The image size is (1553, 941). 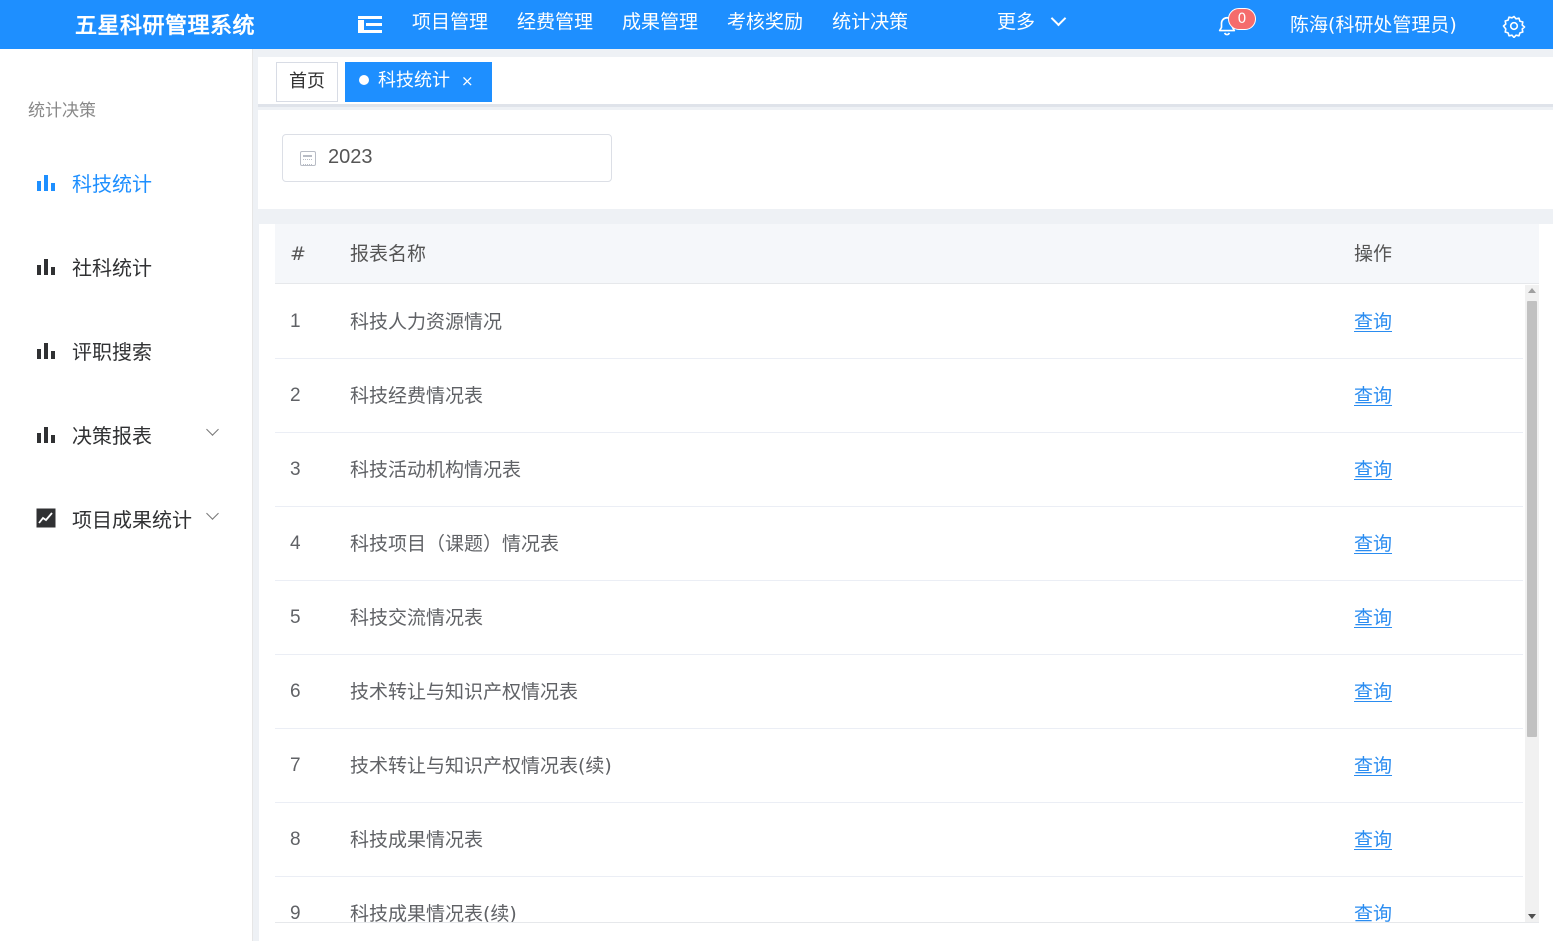 I want to click on row-index: 4, so click(x=295, y=543).